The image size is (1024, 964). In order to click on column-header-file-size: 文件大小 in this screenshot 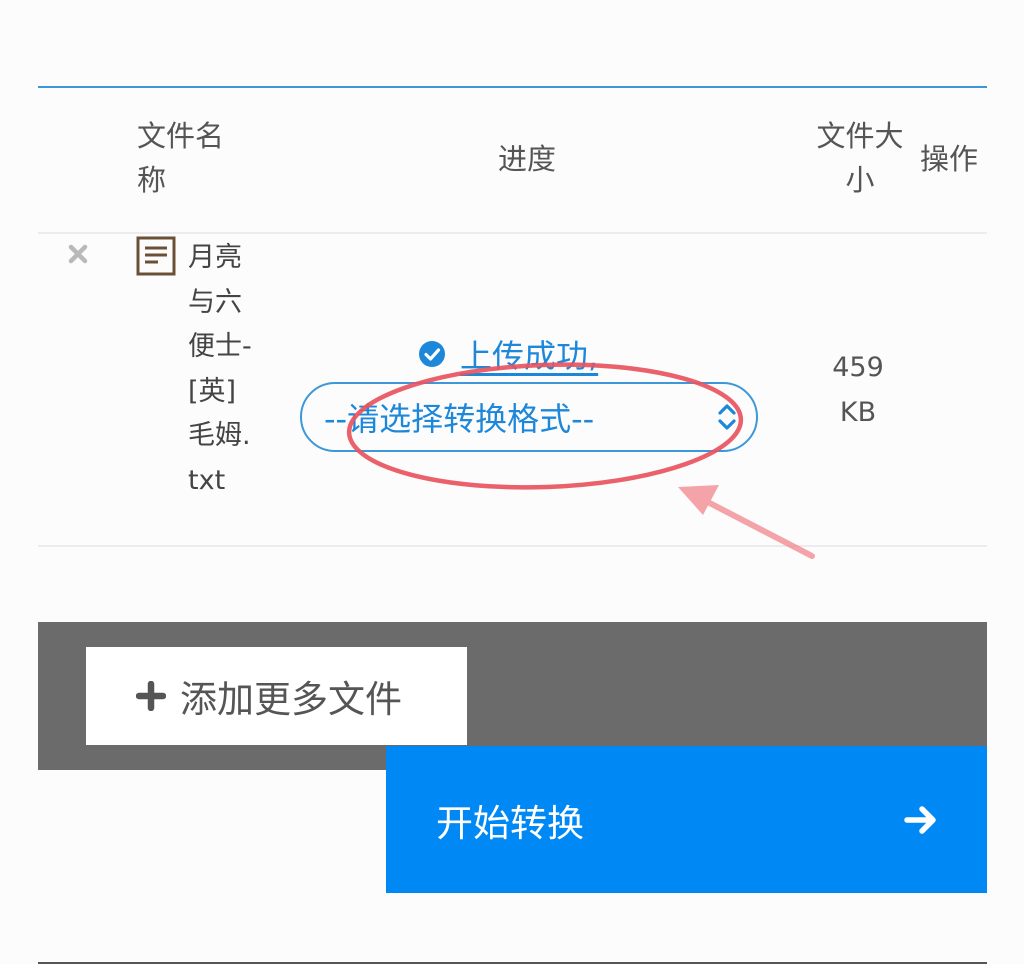, I will do `click(860, 158)`.